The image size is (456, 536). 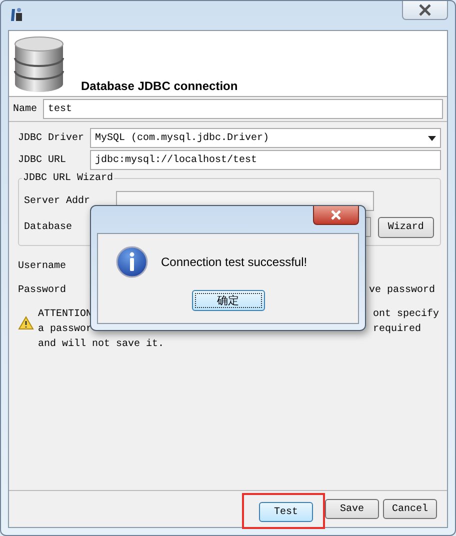 I want to click on warning-icon, so click(x=26, y=323).